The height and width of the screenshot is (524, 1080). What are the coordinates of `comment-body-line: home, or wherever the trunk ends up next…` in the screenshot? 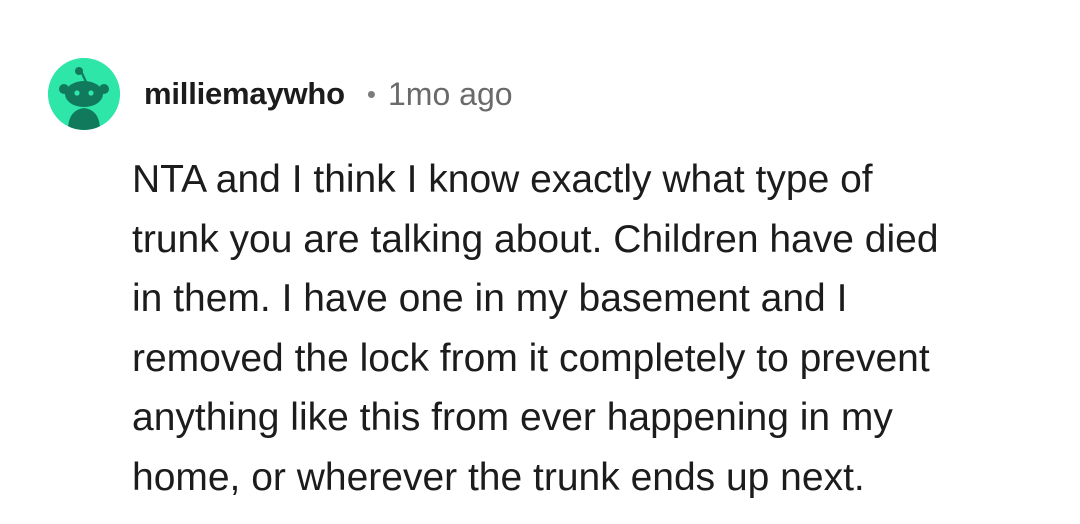 It's located at (498, 477).